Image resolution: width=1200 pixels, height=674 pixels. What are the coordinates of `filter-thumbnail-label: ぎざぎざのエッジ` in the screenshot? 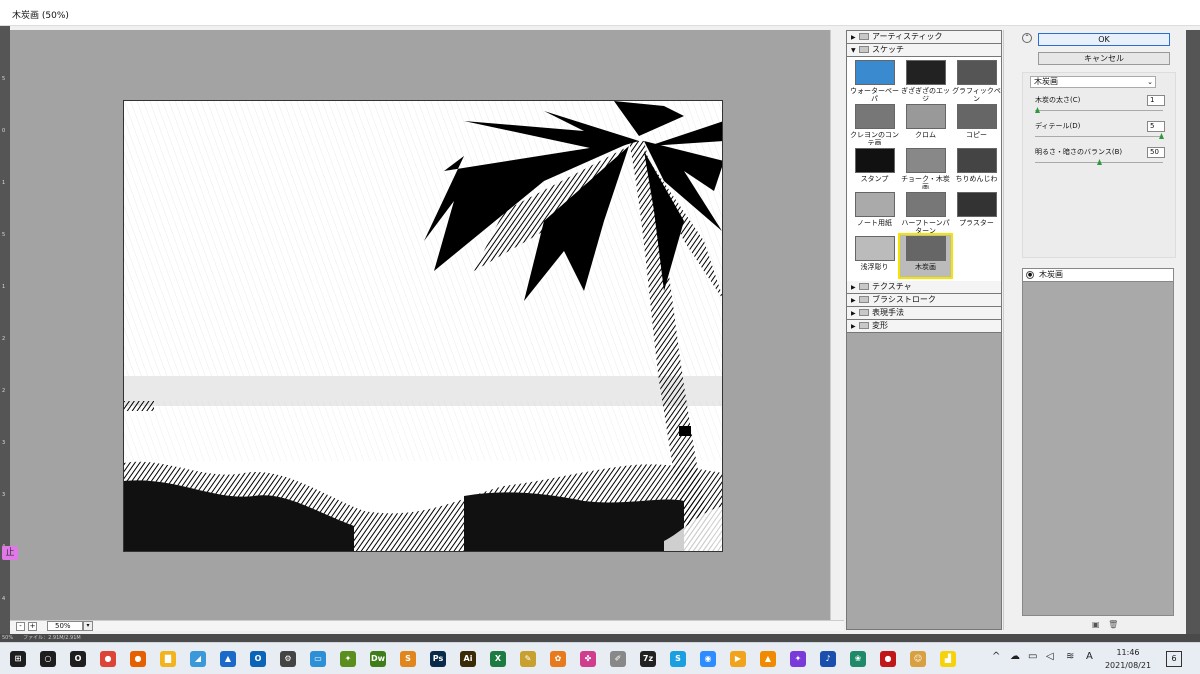 It's located at (925, 94).